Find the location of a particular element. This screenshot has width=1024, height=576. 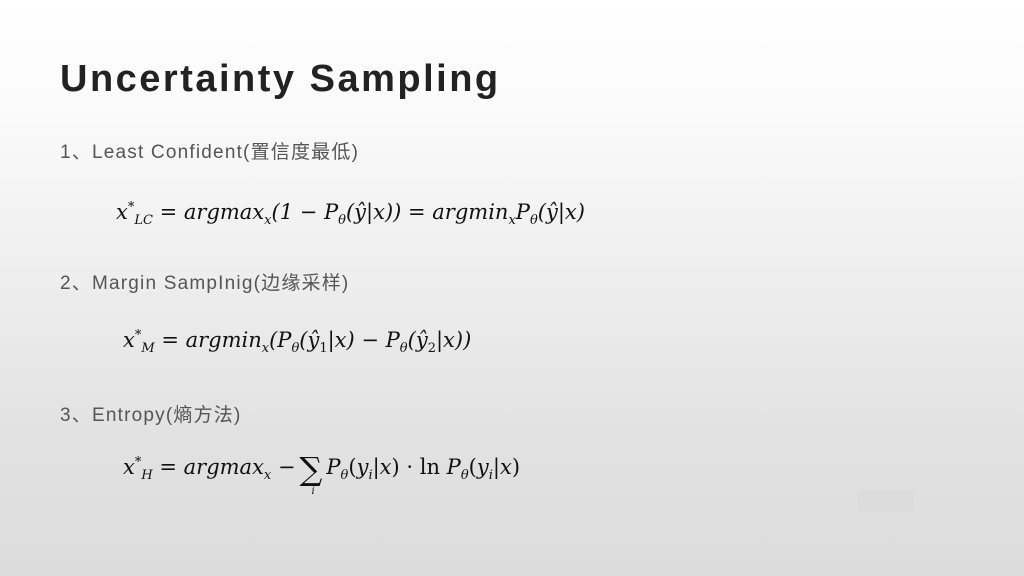

method-label-entropy: 3、Entropy(熵方法) is located at coordinates (151, 415).